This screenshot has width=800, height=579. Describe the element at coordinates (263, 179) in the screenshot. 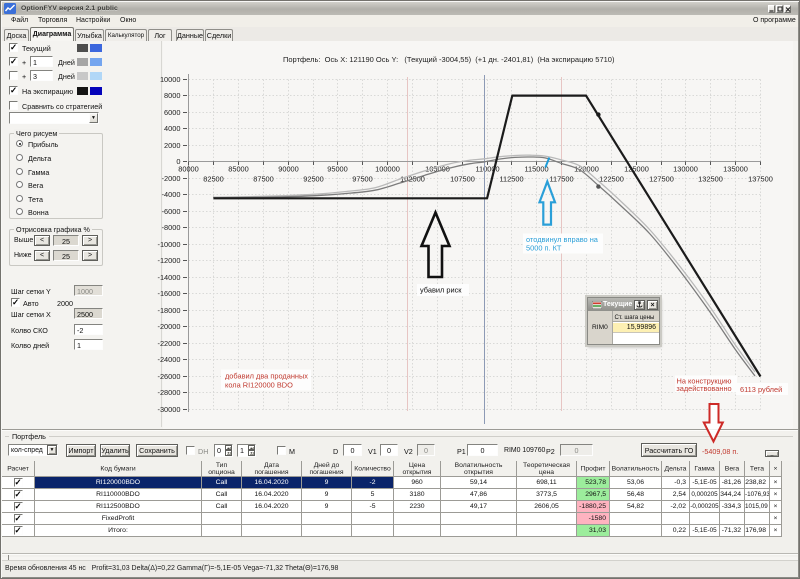

I see `svg-text: 87500` at that location.